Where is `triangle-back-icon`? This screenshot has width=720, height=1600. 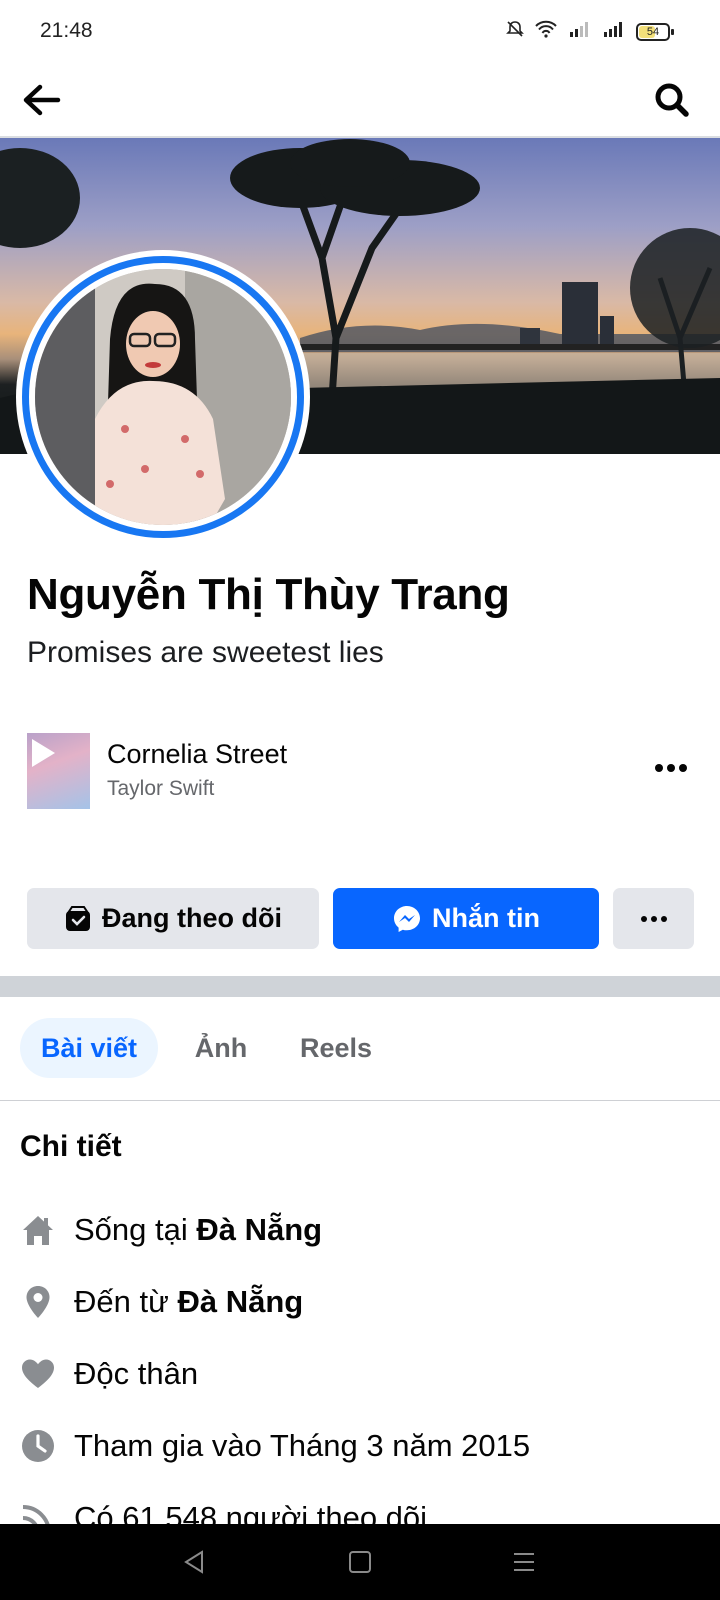 triangle-back-icon is located at coordinates (193, 1562).